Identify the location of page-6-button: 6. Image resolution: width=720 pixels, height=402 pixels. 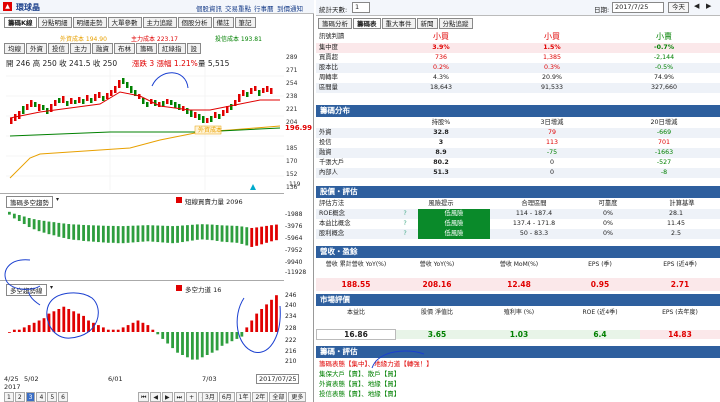
(63, 397).